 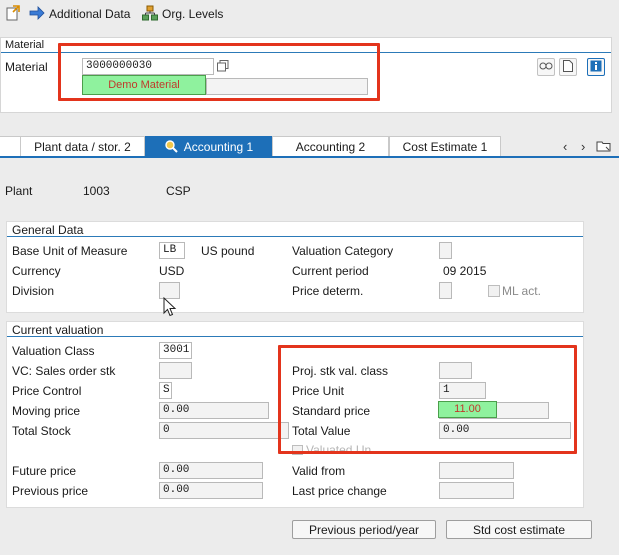 I want to click on button-label: Std cost estimate, so click(x=519, y=529).